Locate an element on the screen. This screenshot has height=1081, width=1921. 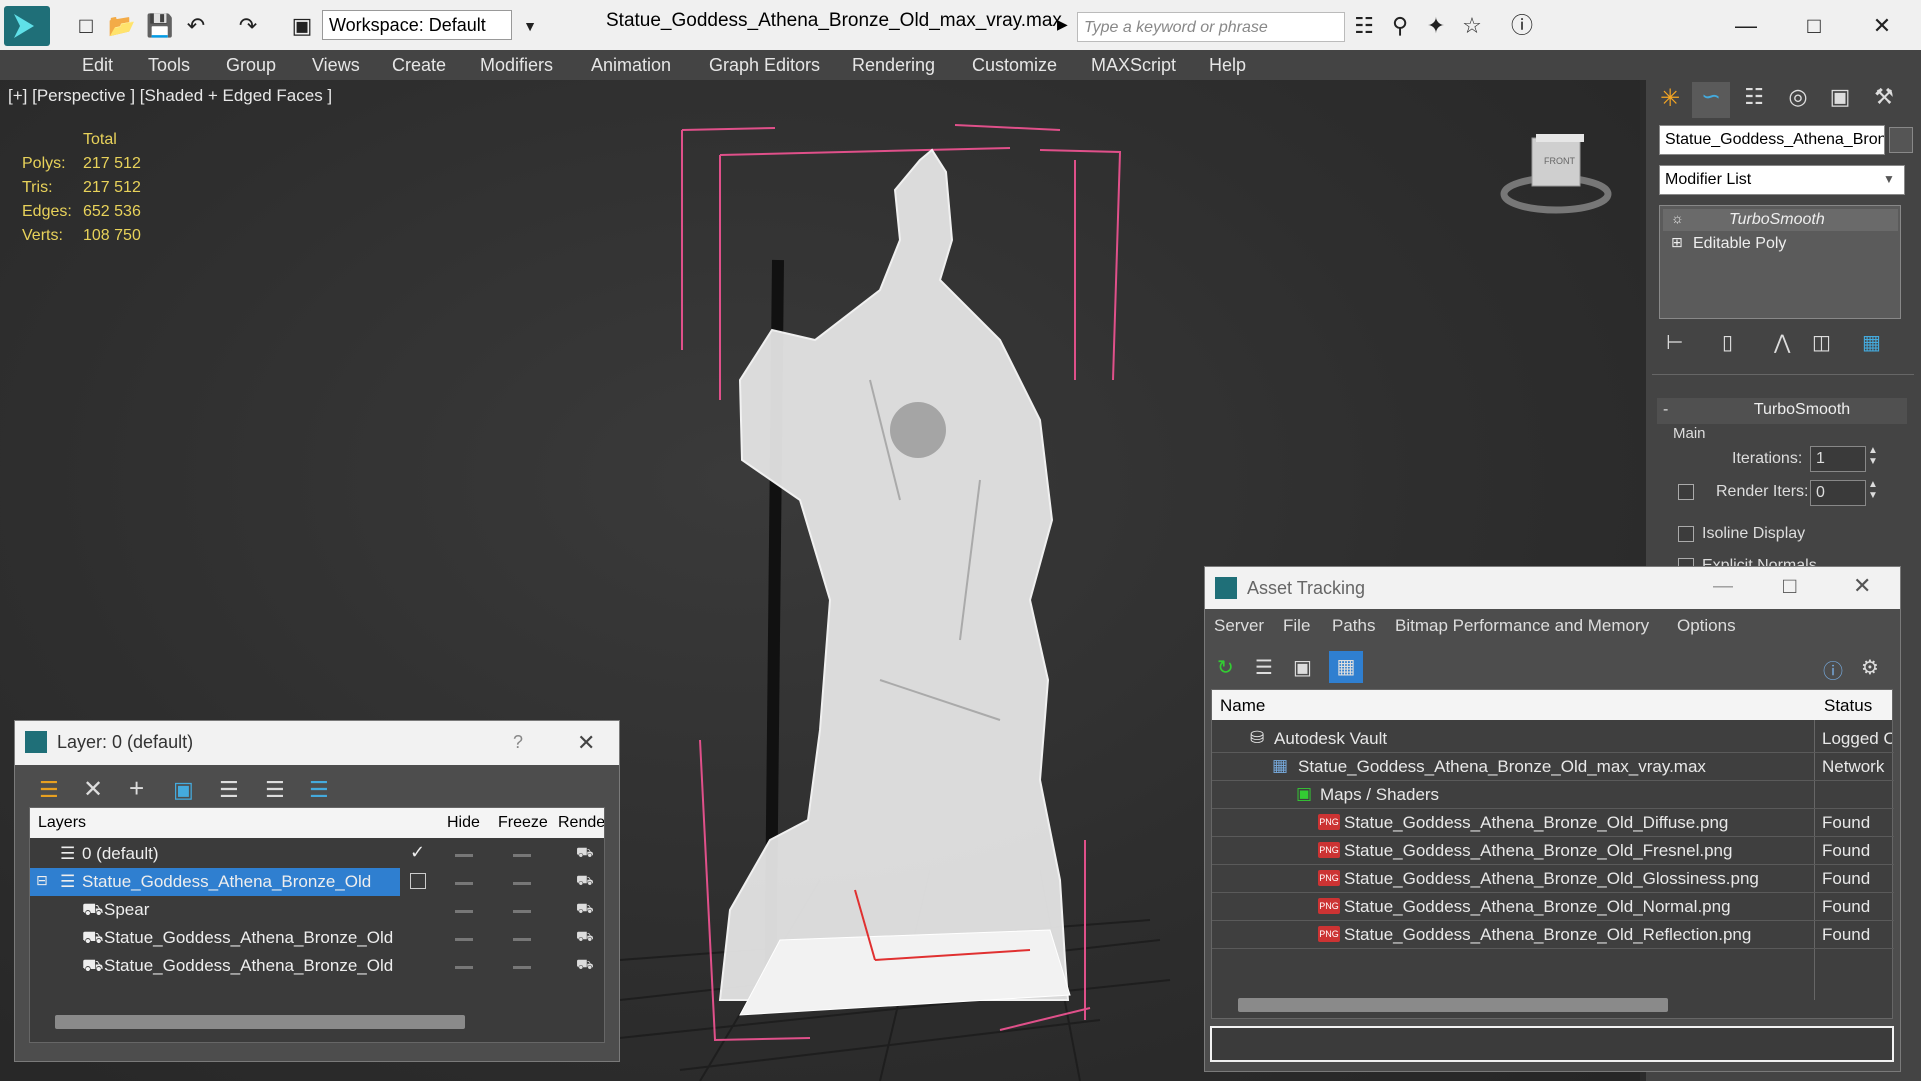
menu-modifiers: Modifiers is located at coordinates (516, 65).